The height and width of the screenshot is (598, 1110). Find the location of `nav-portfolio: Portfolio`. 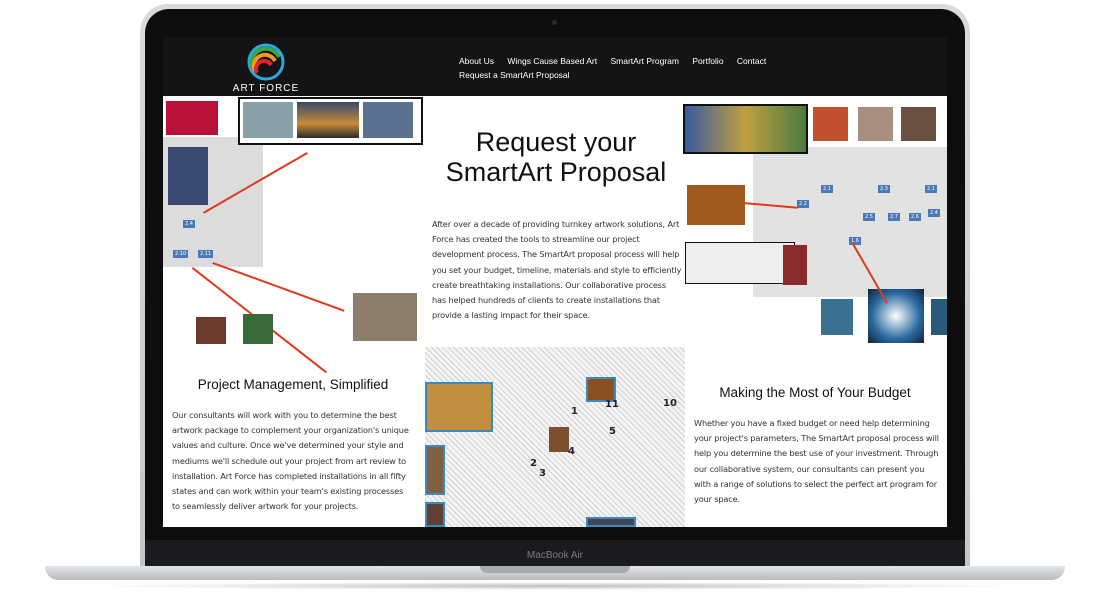

nav-portfolio: Portfolio is located at coordinates (707, 61).